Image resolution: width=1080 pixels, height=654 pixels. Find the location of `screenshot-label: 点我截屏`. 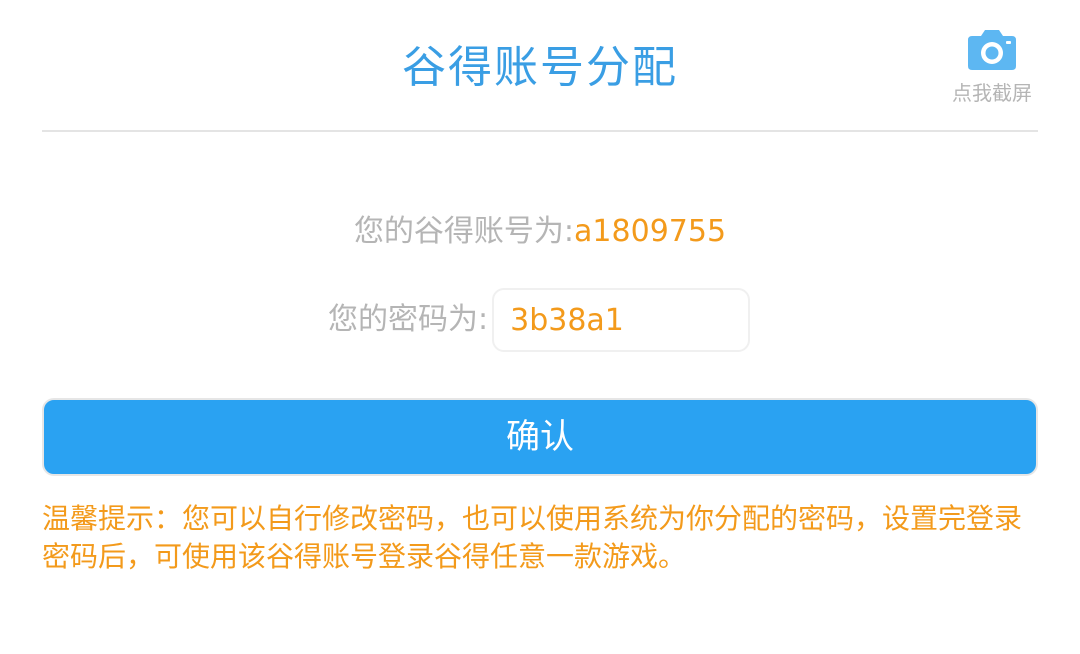

screenshot-label: 点我截屏 is located at coordinates (992, 93).